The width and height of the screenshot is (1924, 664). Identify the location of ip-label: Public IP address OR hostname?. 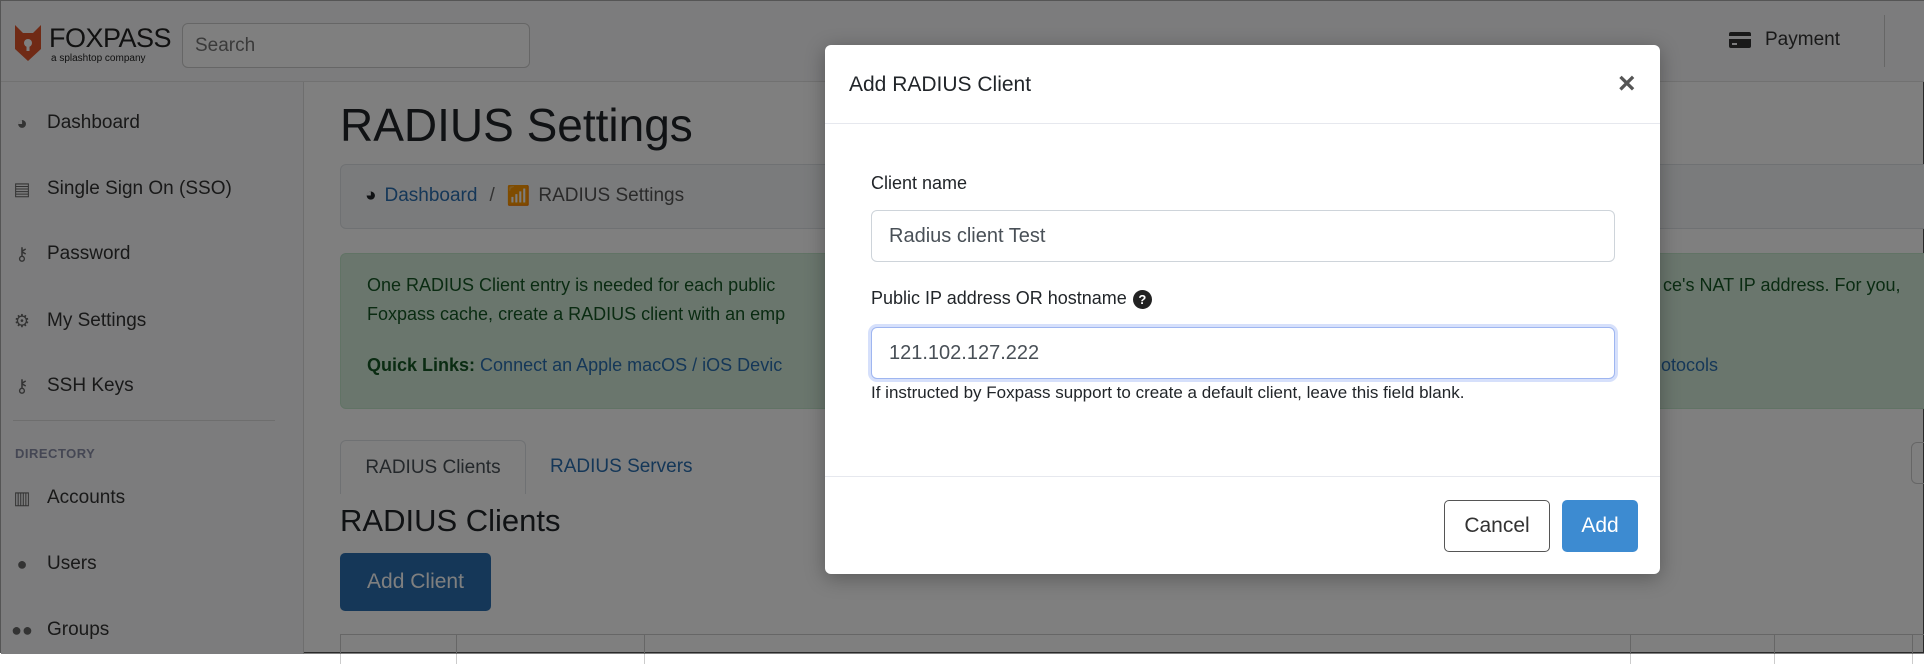
(1011, 298).